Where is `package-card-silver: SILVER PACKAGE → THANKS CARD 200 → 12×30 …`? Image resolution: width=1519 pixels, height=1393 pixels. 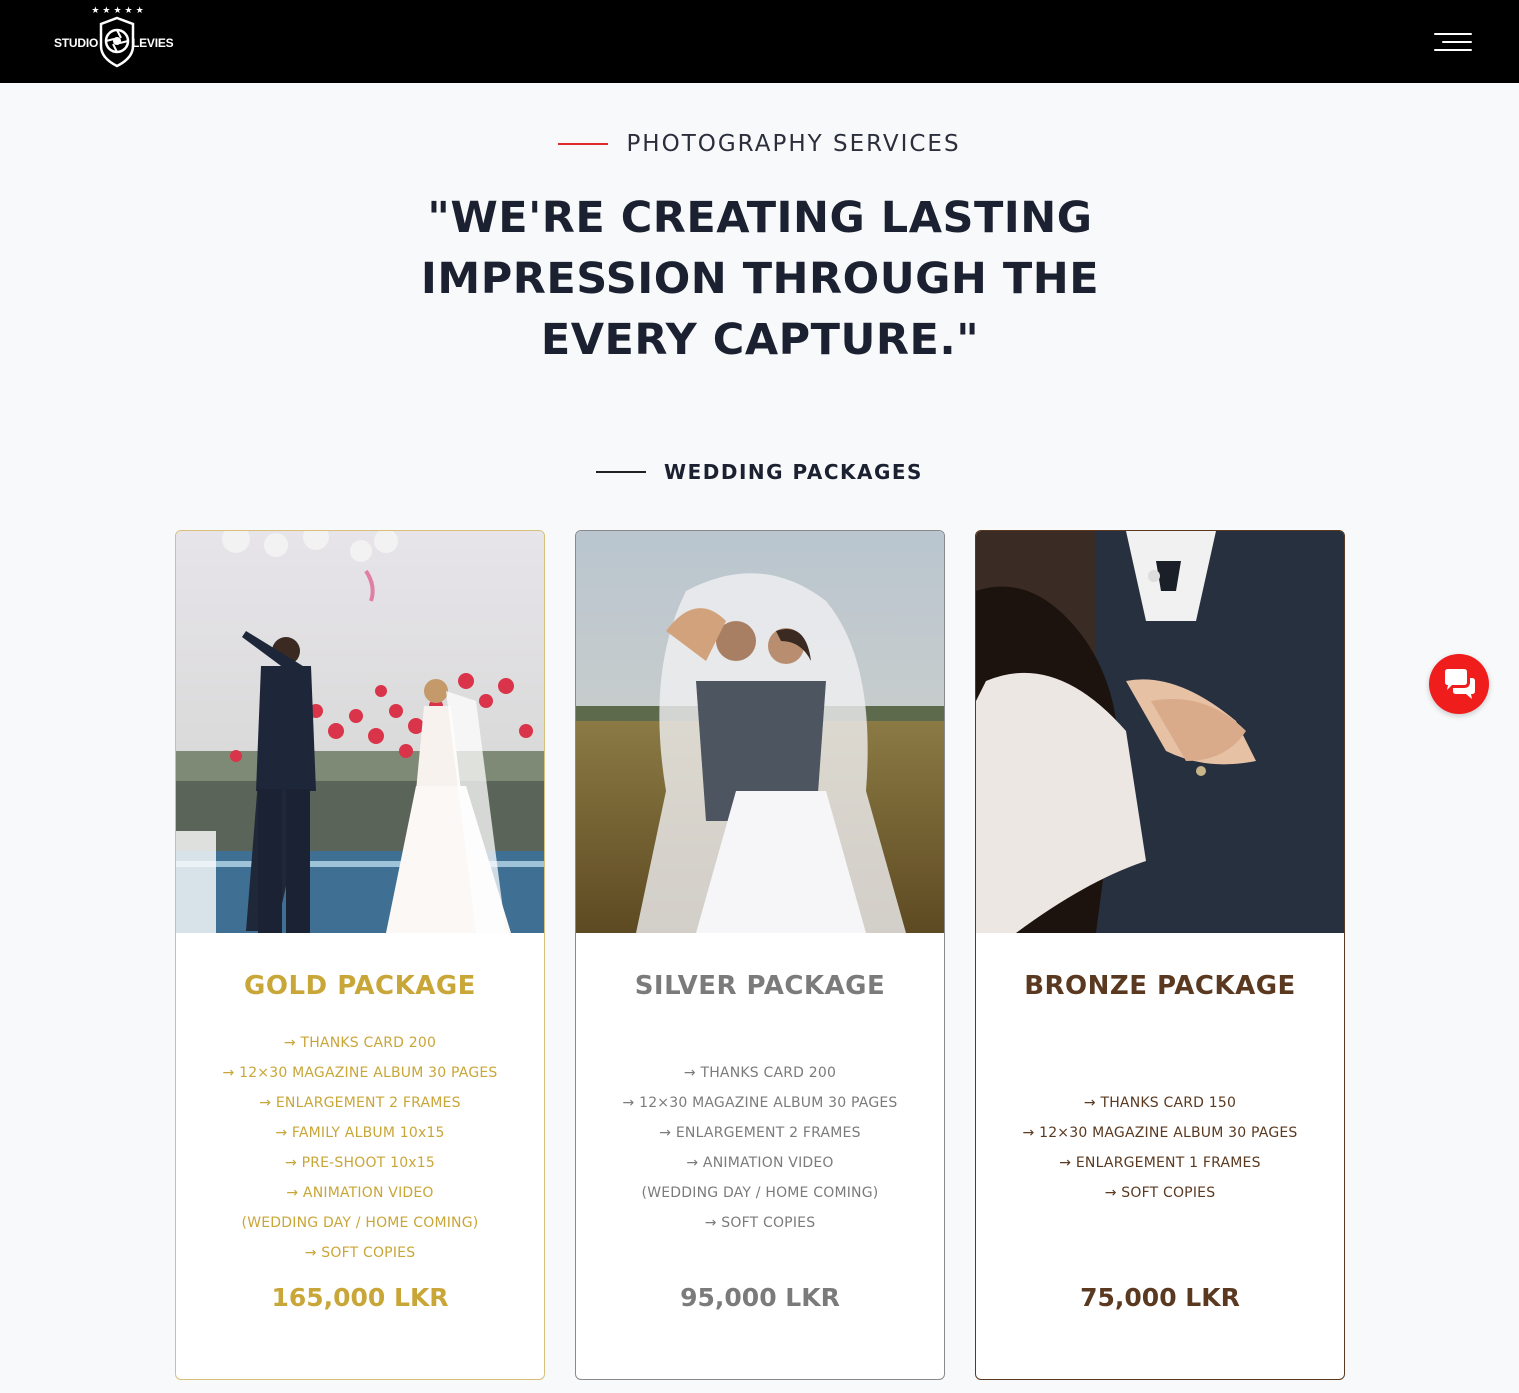 package-card-silver: SILVER PACKAGE → THANKS CARD 200 → 12×30 … is located at coordinates (760, 955).